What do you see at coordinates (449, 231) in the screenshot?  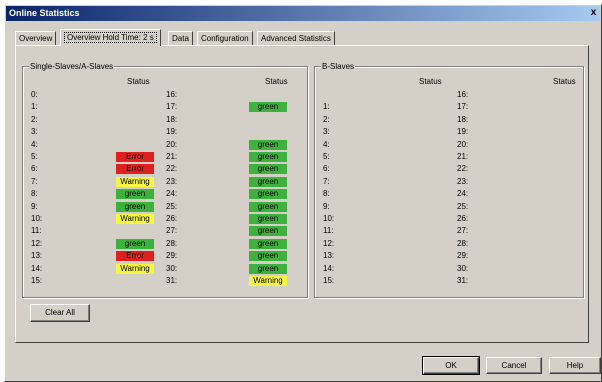 I see `slave-row: 27:` at bounding box center [449, 231].